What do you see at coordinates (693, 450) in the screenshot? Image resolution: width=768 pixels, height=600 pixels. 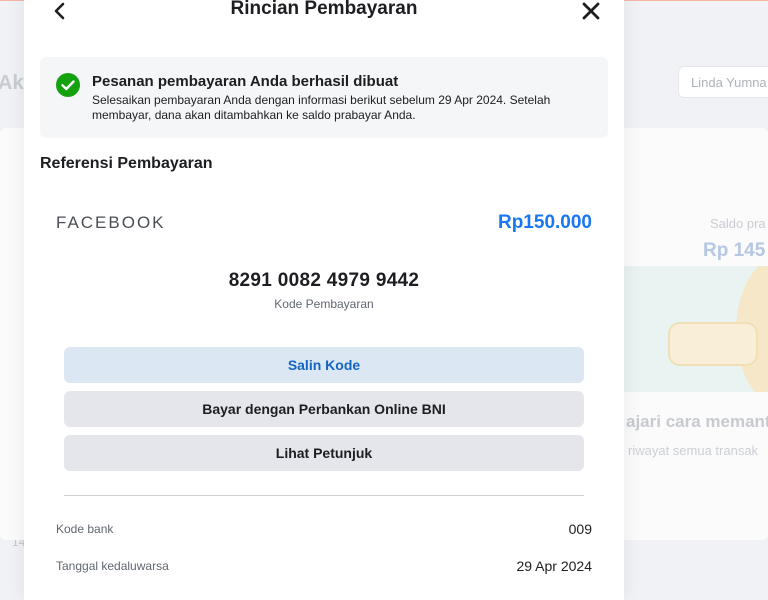 I see `history-text: riwayat semua transak` at bounding box center [693, 450].